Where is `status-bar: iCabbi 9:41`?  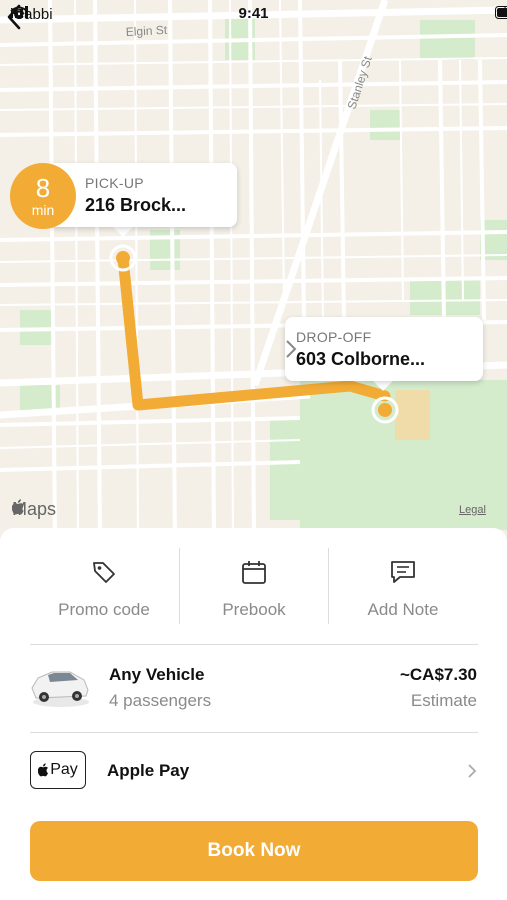
status-bar: iCabbi 9:41 is located at coordinates (253, 15).